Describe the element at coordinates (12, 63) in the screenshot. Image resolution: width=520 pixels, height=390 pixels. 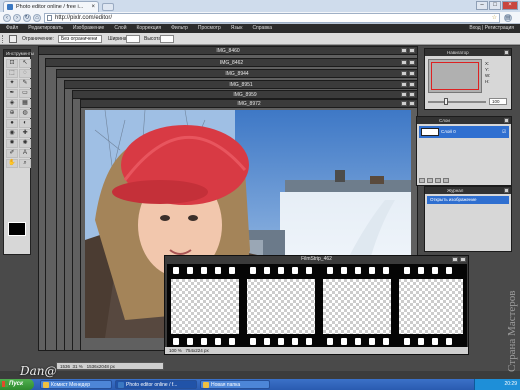
I see `crop-icon: ⊡` at that location.